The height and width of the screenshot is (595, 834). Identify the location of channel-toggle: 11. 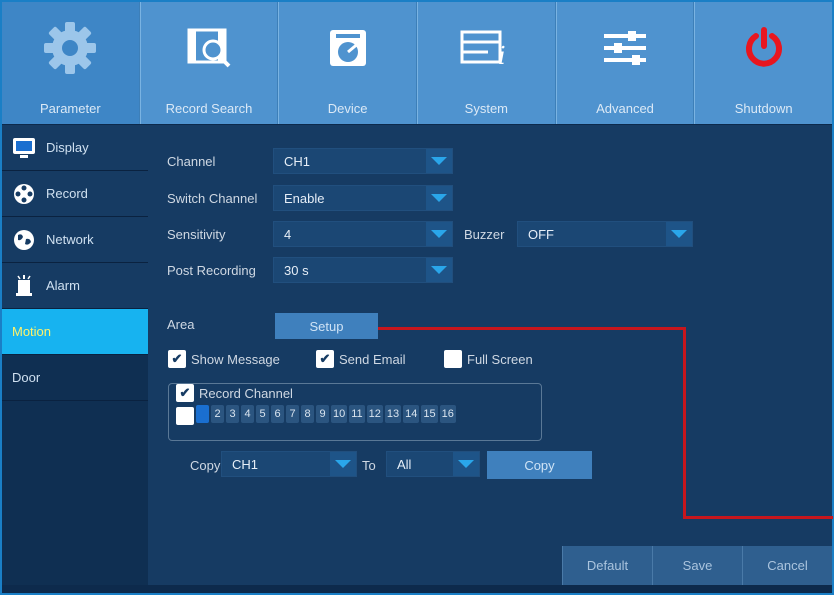
(357, 414).